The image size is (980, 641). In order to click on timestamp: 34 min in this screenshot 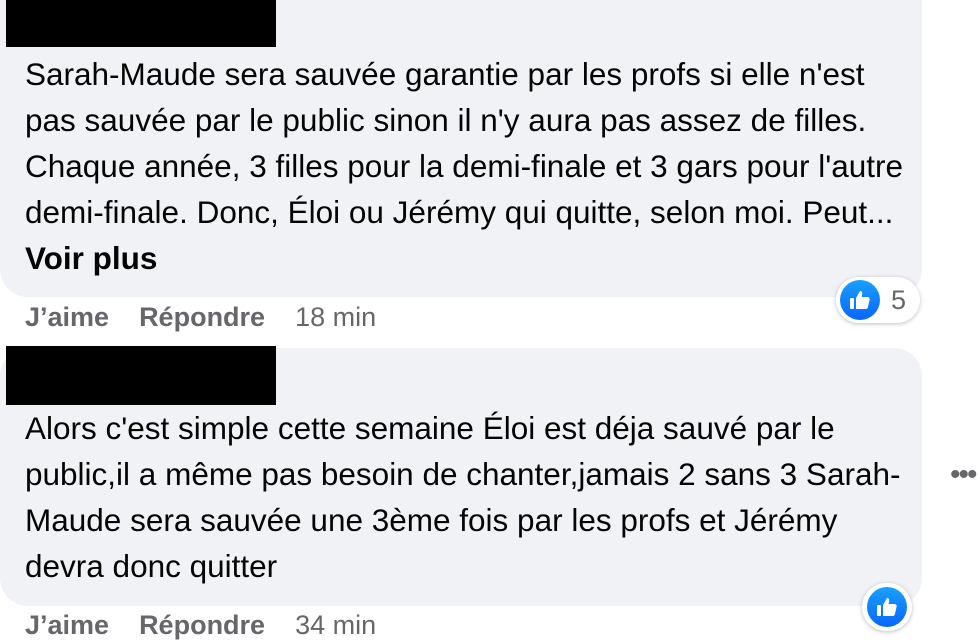, I will do `click(335, 625)`.